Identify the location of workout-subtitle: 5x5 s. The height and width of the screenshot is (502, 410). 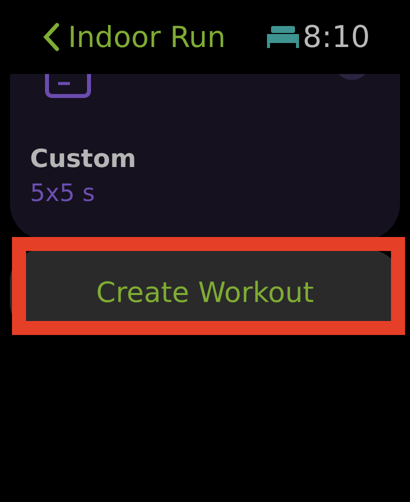
(63, 193).